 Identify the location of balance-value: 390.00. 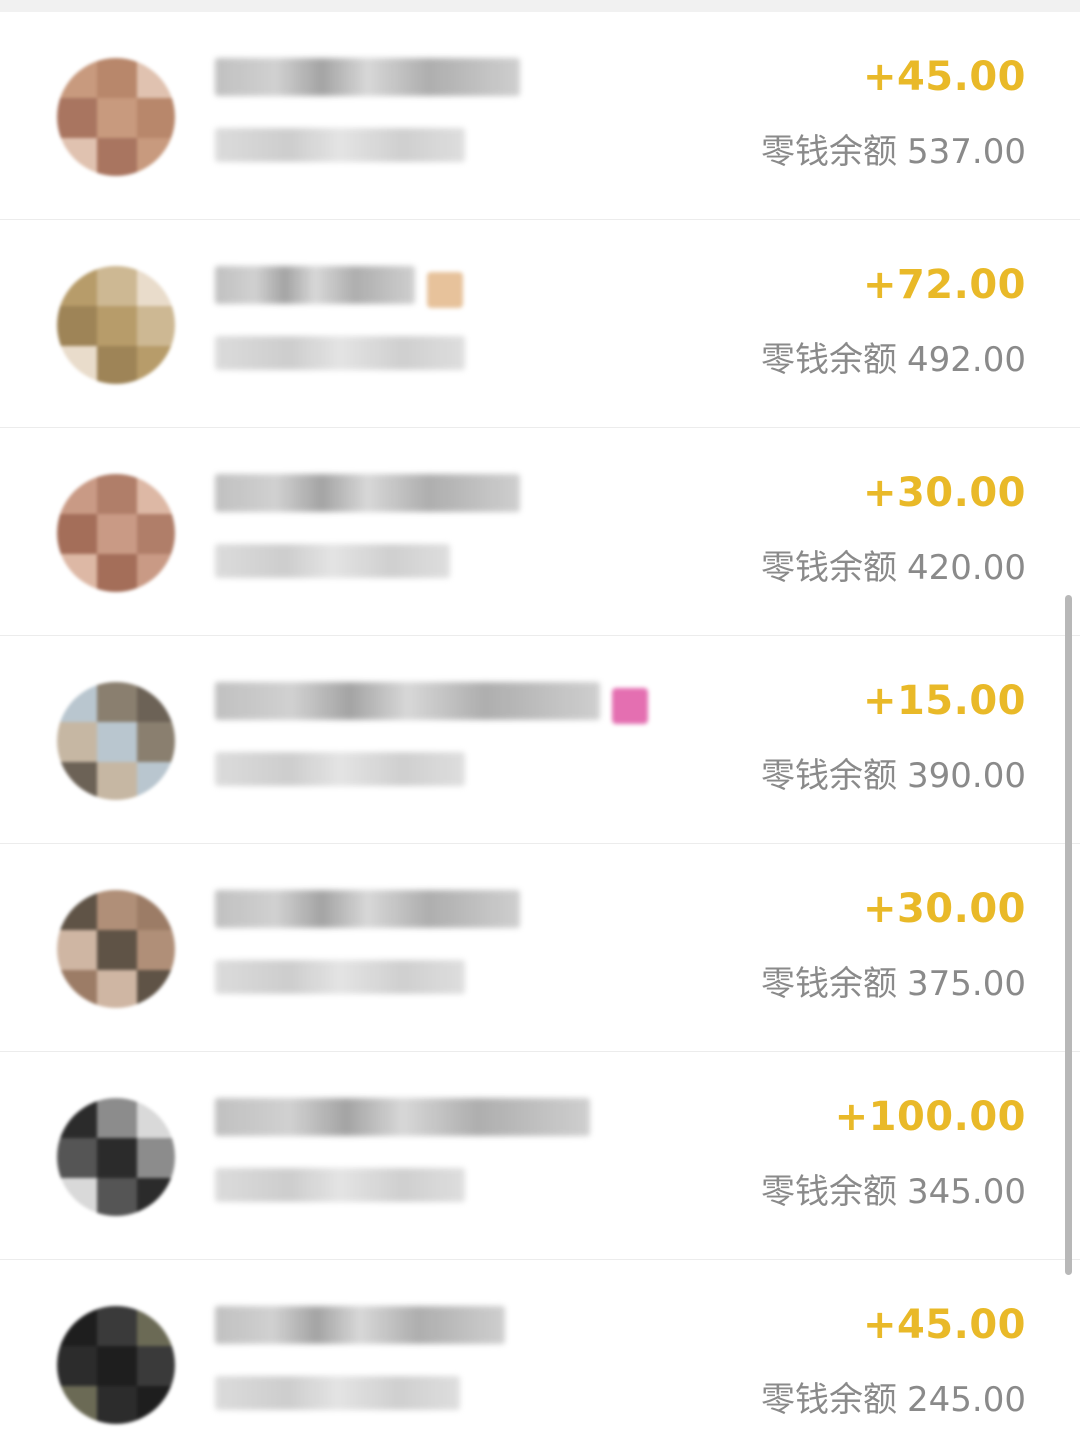
(966, 776).